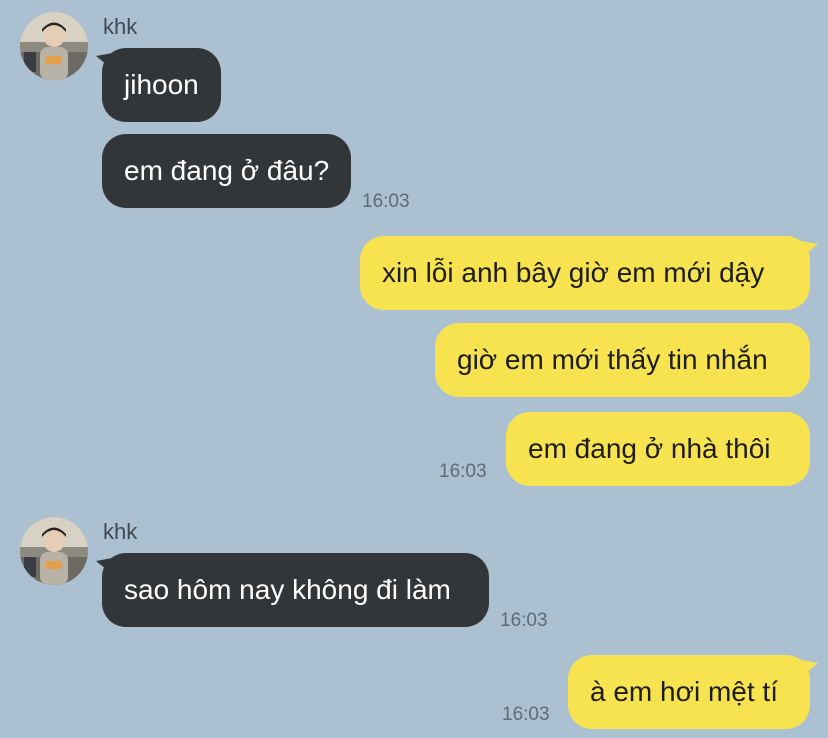 The height and width of the screenshot is (738, 828). What do you see at coordinates (295, 590) in the screenshot?
I see `incoming-message: sao hôm nay không đi làm` at bounding box center [295, 590].